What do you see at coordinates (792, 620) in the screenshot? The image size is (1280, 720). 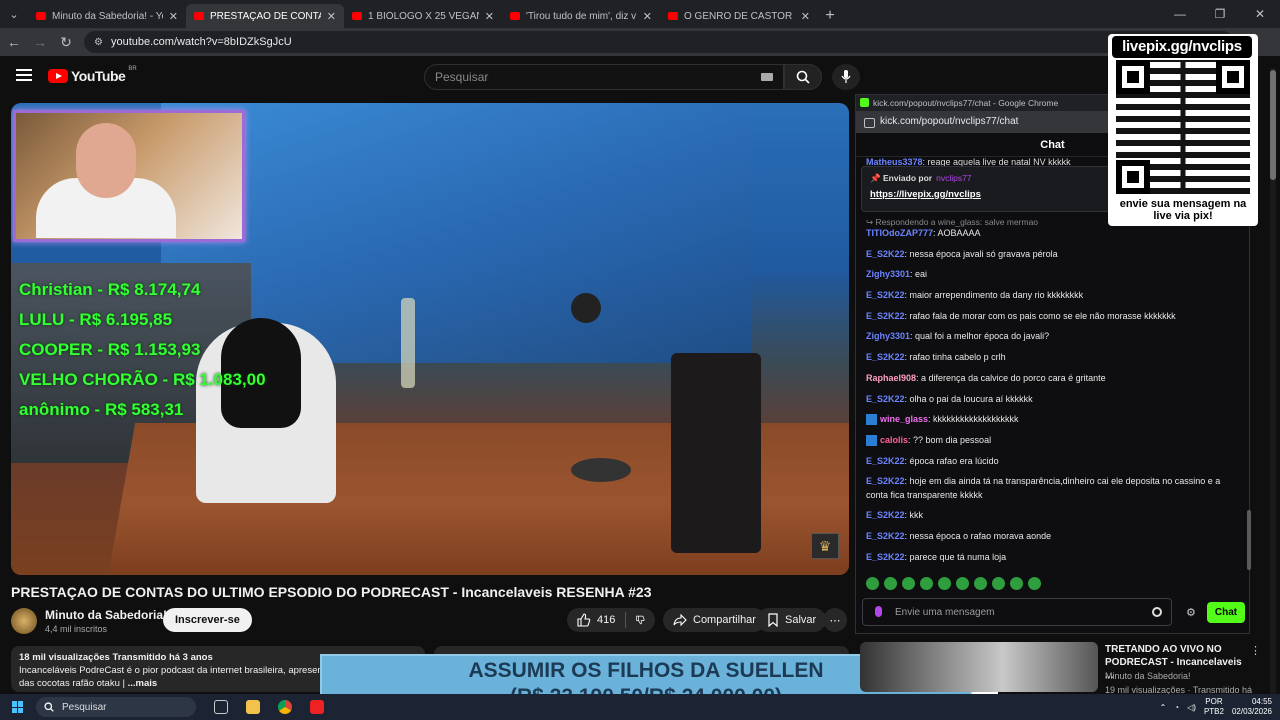 I see `save-button: Salvar` at bounding box center [792, 620].